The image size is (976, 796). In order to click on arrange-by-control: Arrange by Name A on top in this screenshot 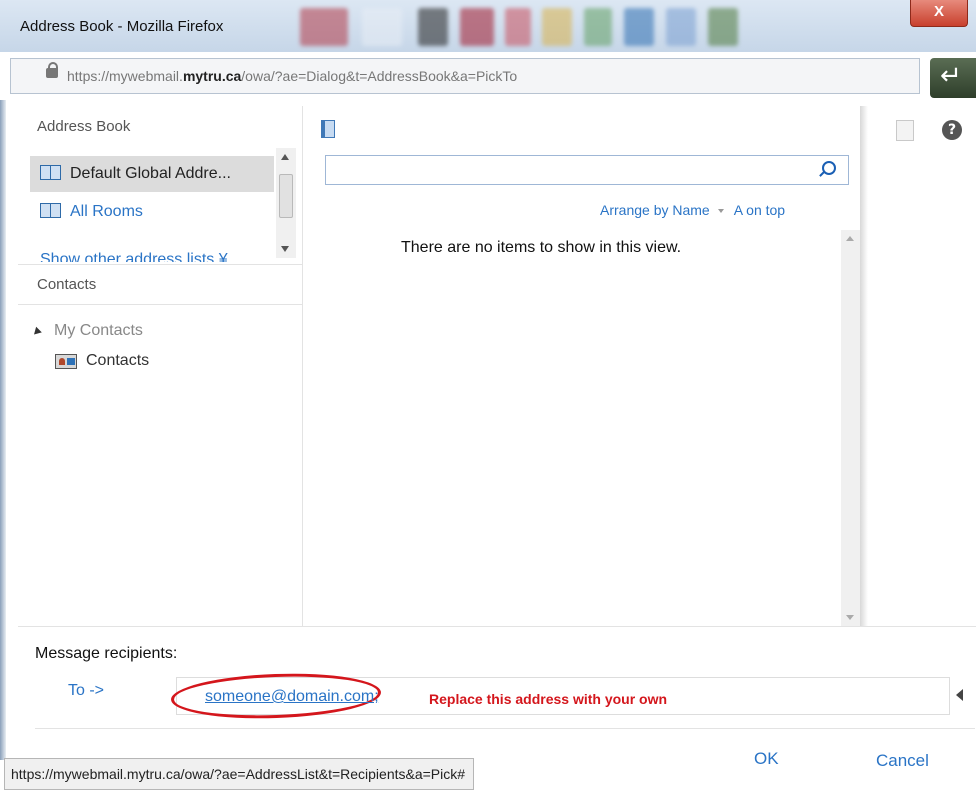, I will do `click(692, 210)`.